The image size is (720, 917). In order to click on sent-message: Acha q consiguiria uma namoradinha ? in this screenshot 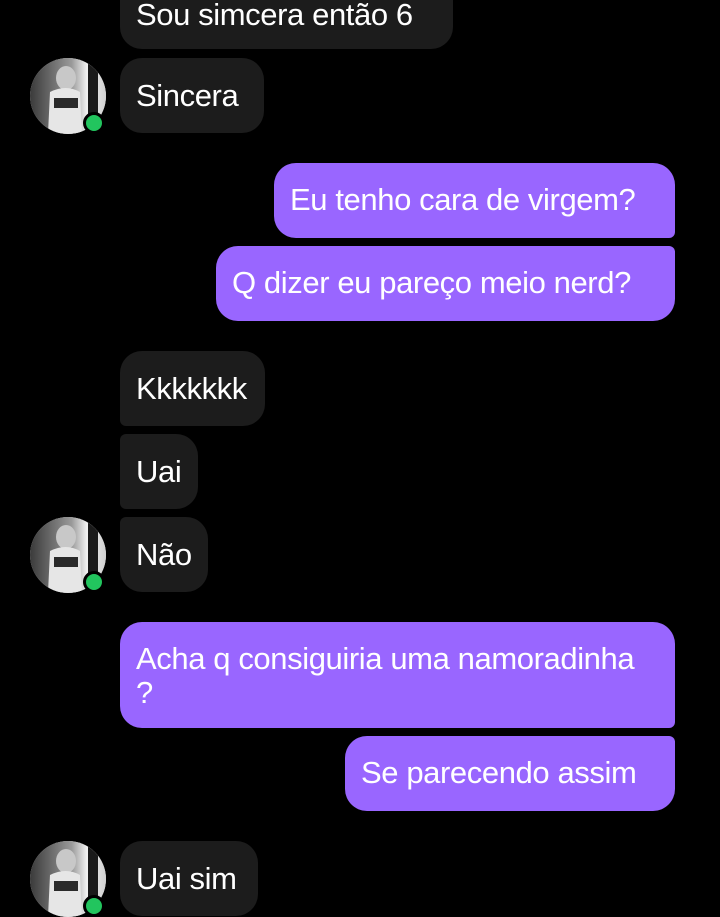, I will do `click(397, 675)`.